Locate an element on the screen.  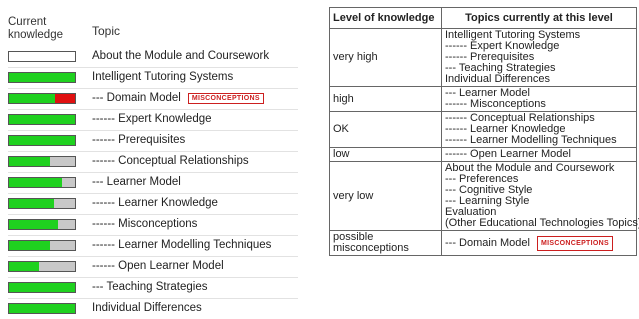
list-item: ------ Open Learner Model is located at coordinates (153, 266).